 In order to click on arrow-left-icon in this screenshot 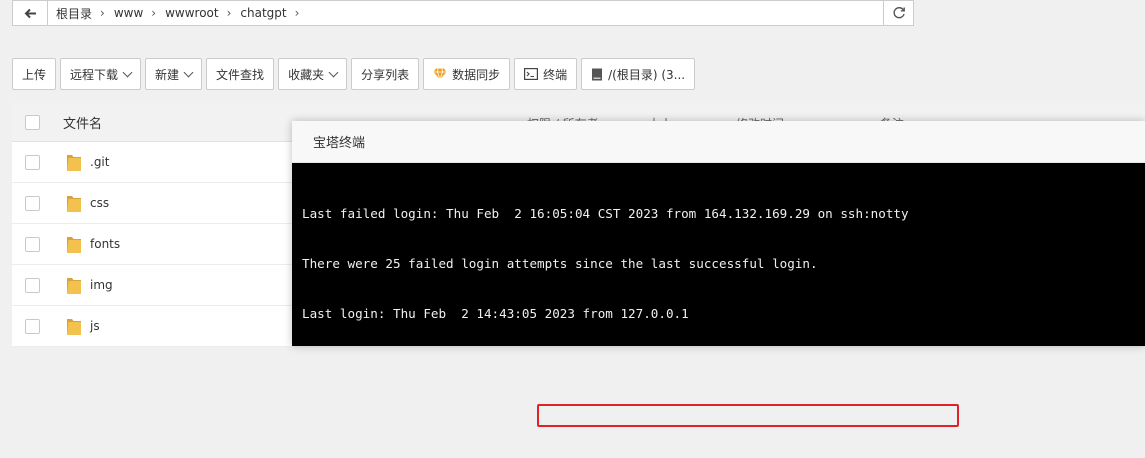, I will do `click(30, 13)`.